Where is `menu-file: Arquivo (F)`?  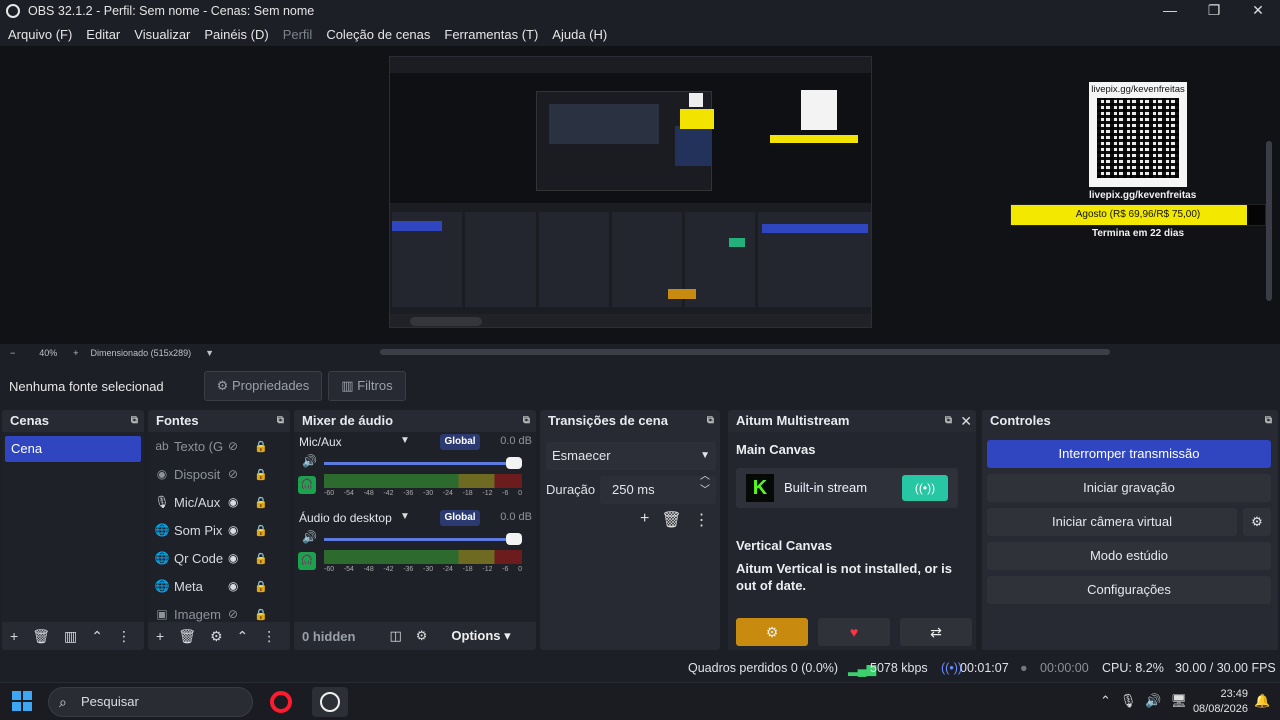
menu-file: Arquivo (F) is located at coordinates (40, 34).